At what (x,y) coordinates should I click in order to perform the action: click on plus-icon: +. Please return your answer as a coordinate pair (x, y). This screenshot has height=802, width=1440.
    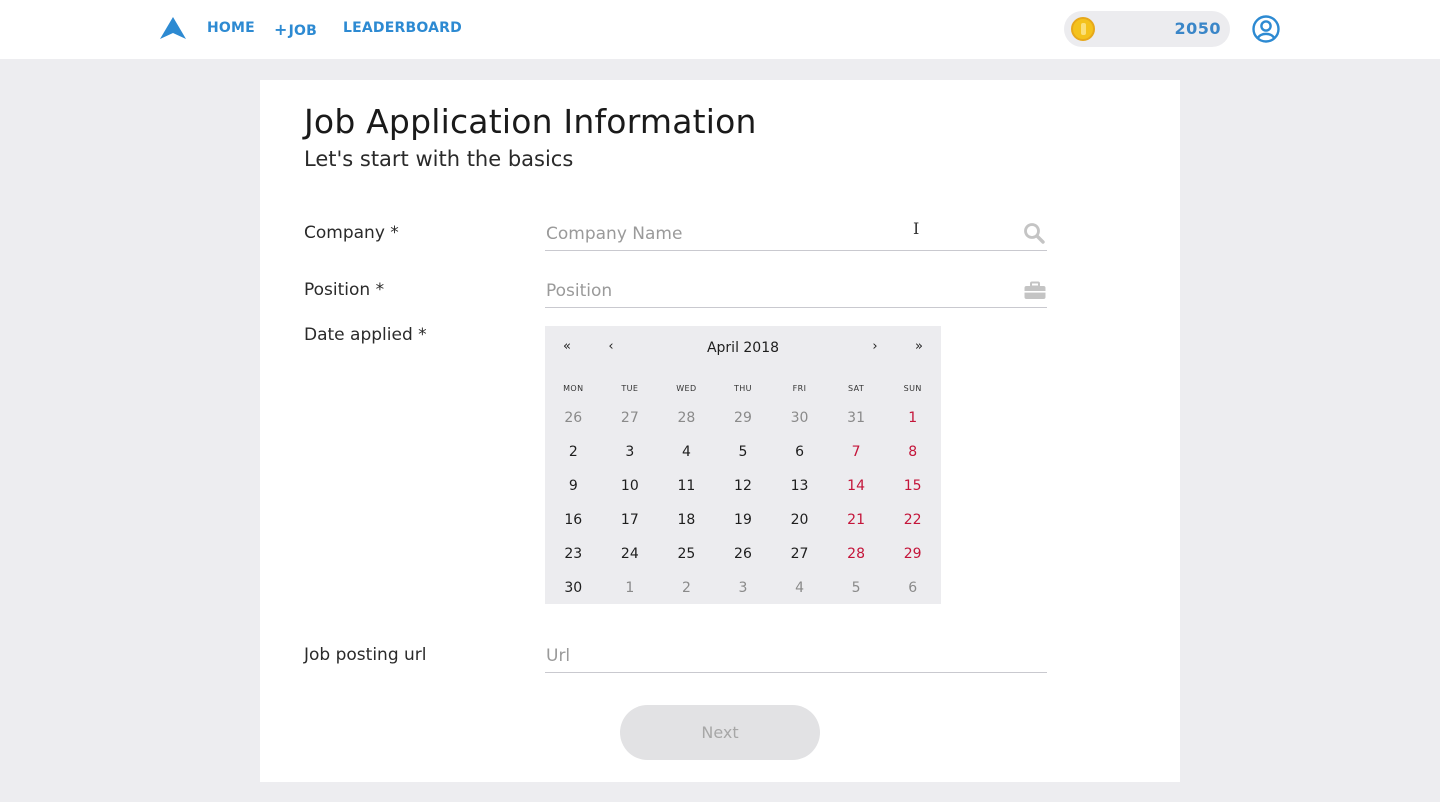
    Looking at the image, I should click on (281, 29).